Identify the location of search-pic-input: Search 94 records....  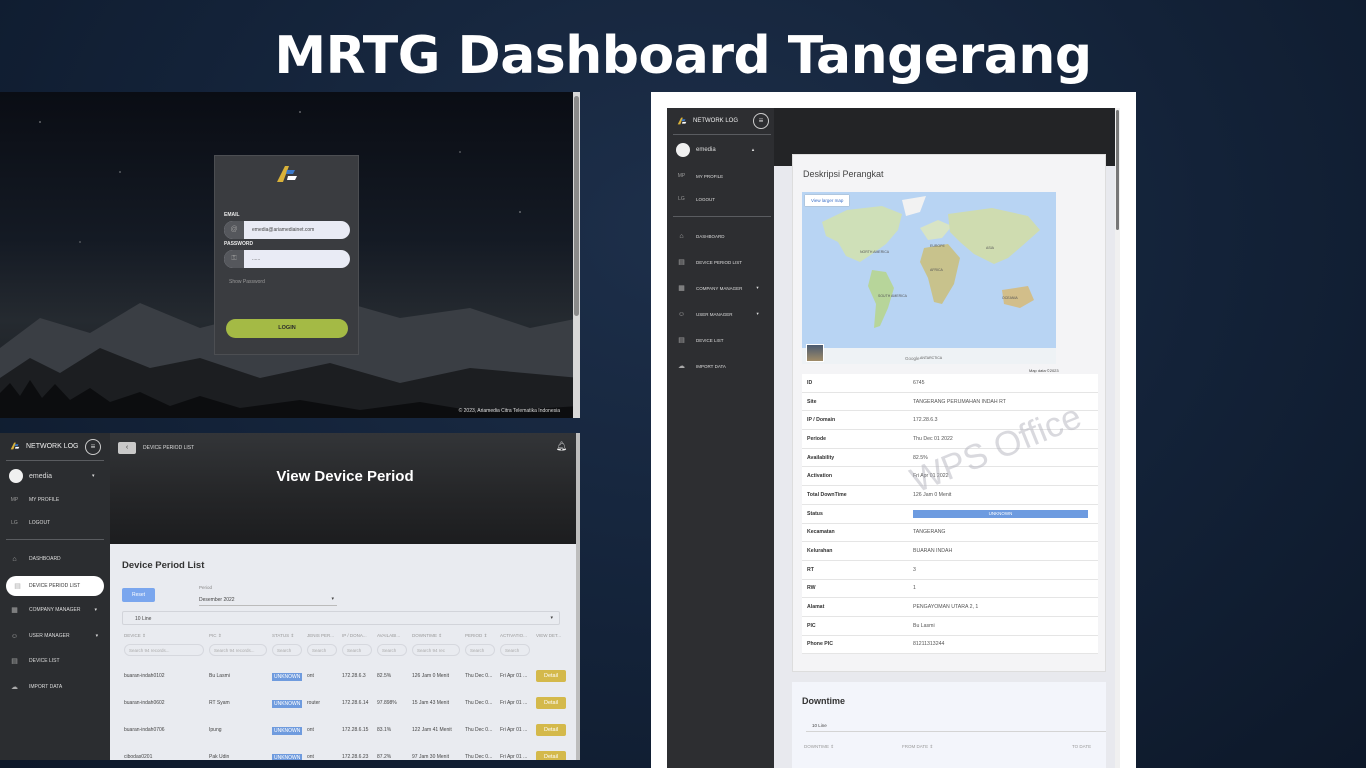
(238, 650).